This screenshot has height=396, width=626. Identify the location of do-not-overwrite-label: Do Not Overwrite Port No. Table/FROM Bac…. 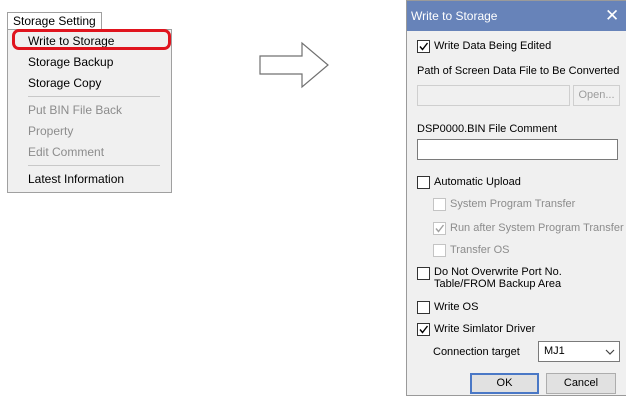
(498, 278).